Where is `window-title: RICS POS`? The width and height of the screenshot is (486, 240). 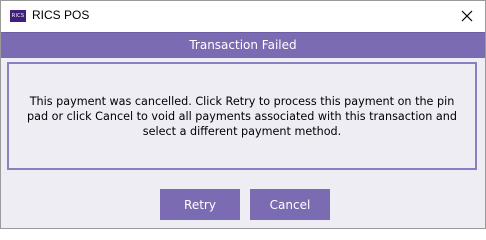 window-title: RICS POS is located at coordinates (61, 15).